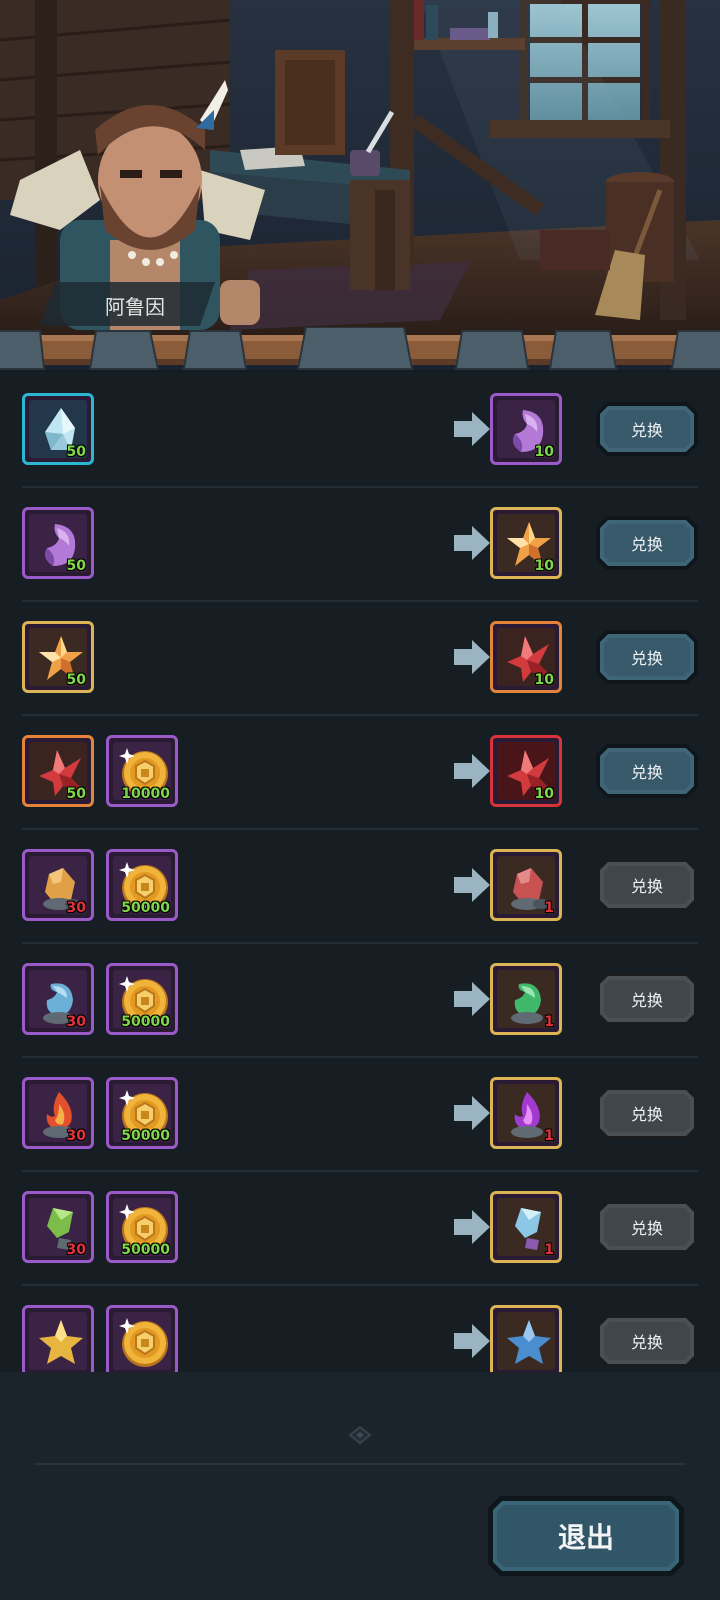 Image resolution: width=720 pixels, height=1600 pixels. Describe the element at coordinates (145, 794) in the screenshot. I see `item-count: 10000` at that location.